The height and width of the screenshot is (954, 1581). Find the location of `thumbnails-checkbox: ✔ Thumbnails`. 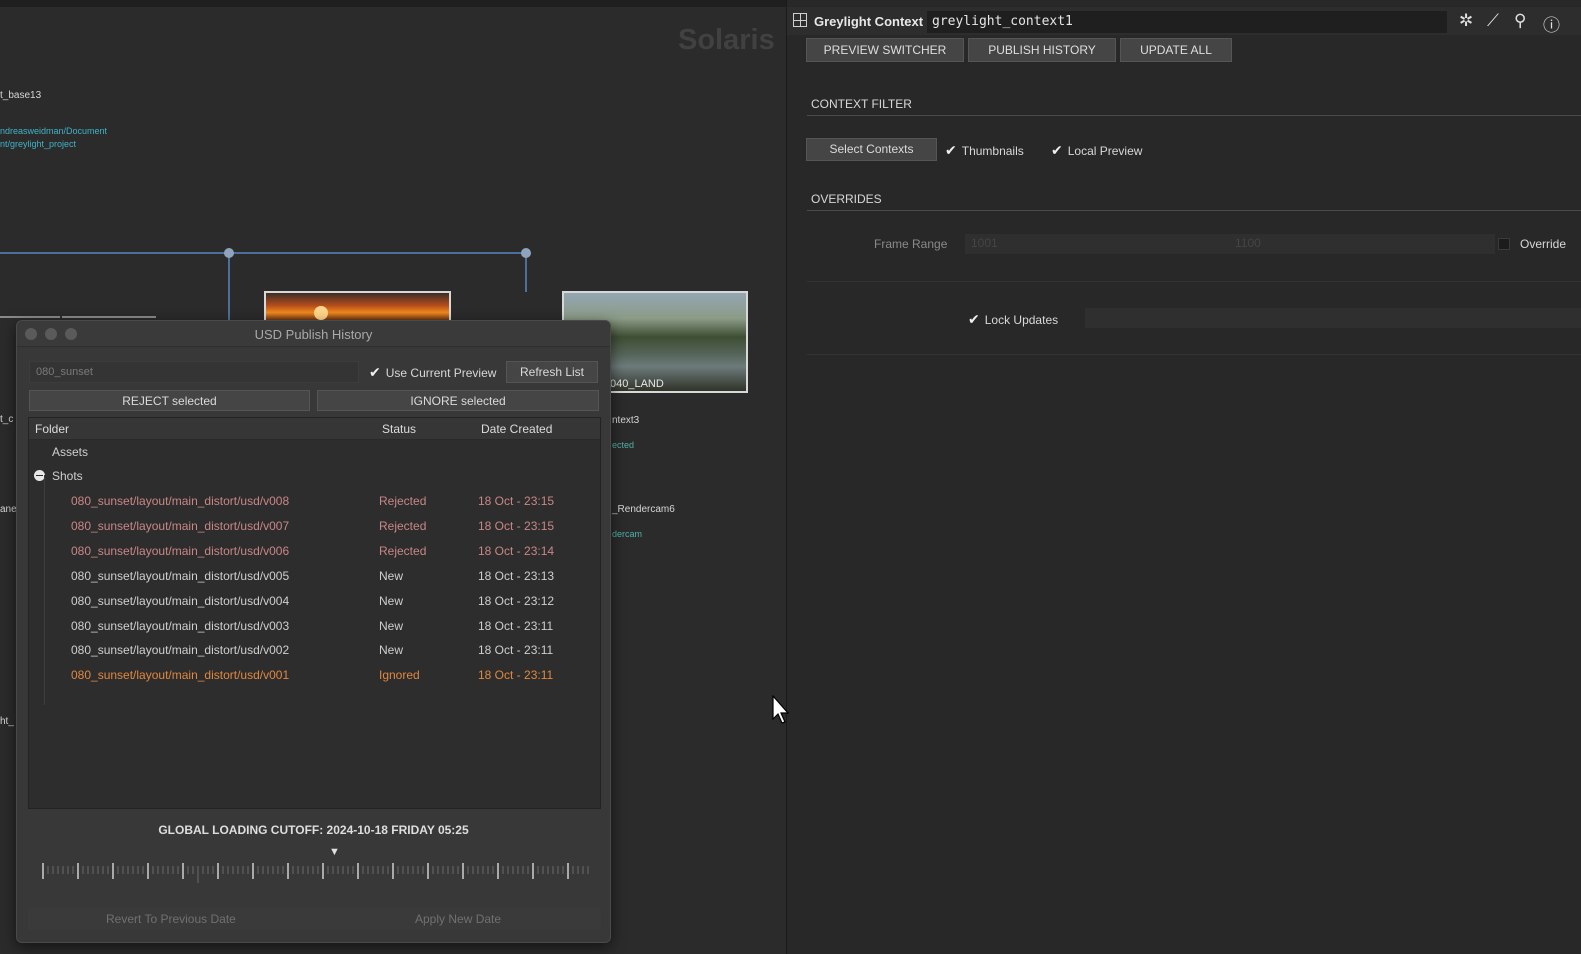

thumbnails-checkbox: ✔ Thumbnails is located at coordinates (984, 150).